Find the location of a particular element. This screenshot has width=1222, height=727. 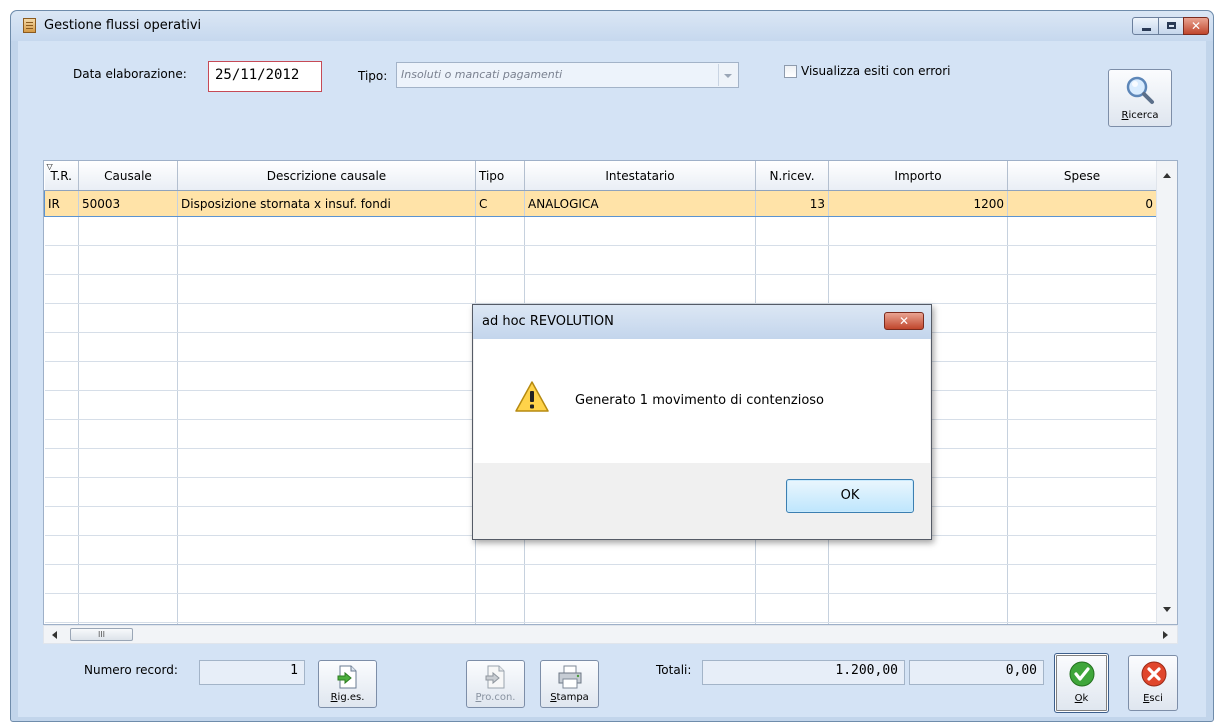

magnifier-icon is located at coordinates (1140, 90).